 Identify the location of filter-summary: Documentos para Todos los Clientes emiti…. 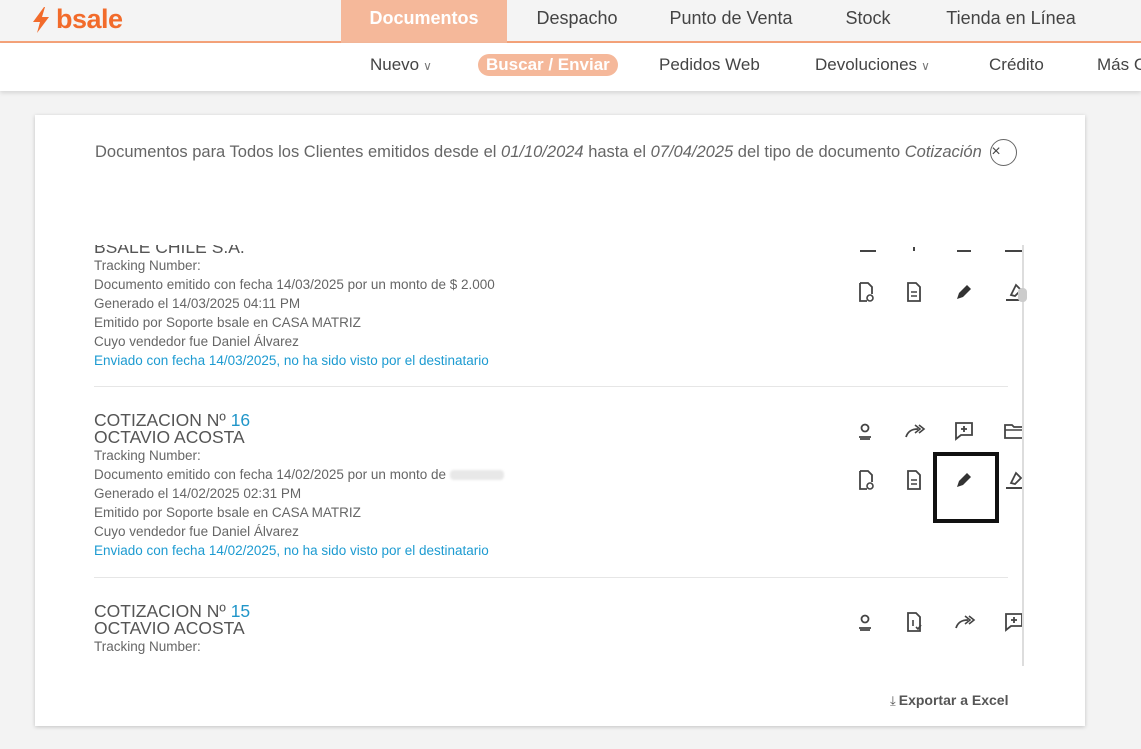
(561, 152).